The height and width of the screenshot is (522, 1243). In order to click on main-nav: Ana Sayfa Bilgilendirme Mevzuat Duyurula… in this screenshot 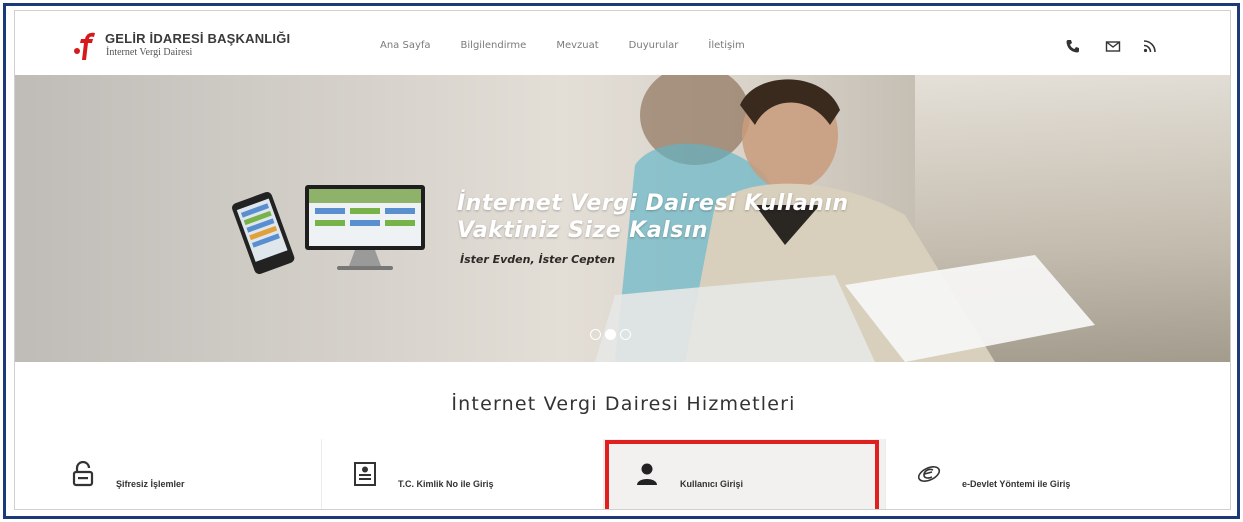, I will do `click(577, 45)`.